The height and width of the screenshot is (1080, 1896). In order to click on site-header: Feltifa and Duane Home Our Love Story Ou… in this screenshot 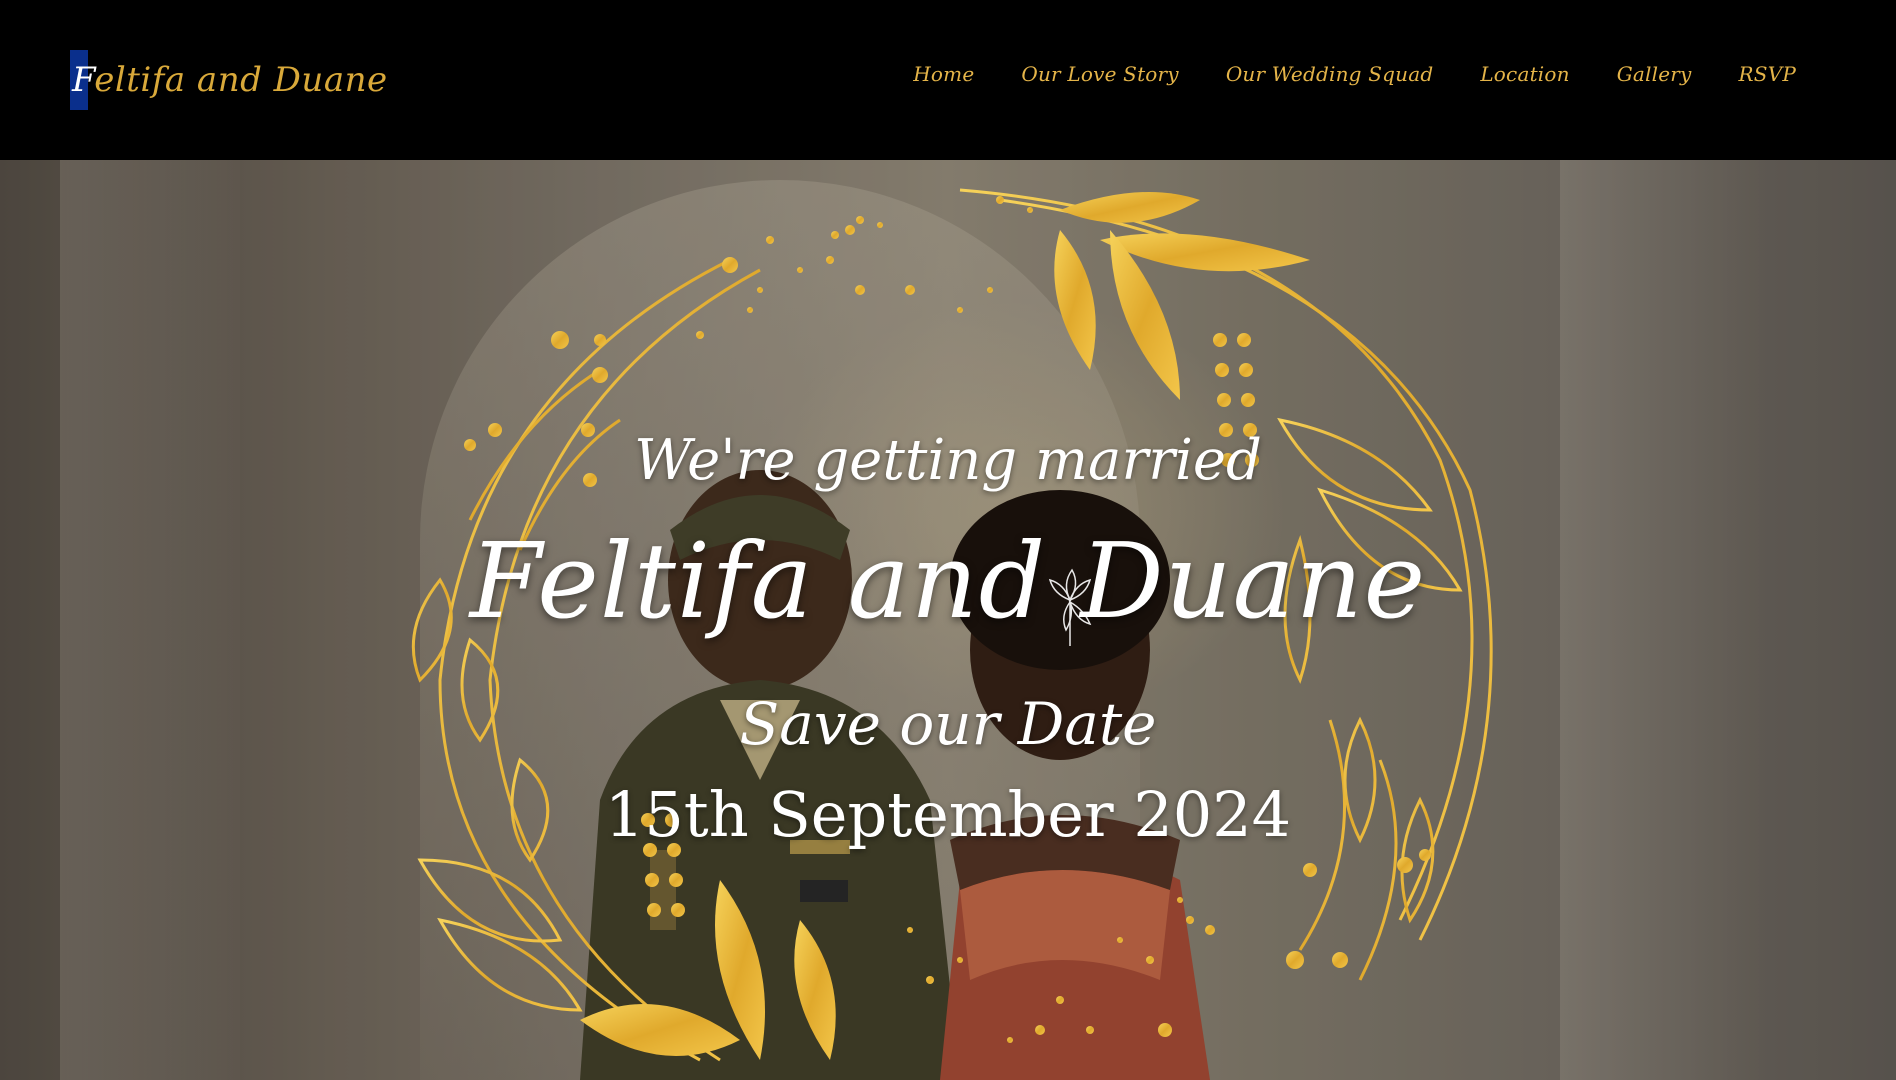, I will do `click(948, 80)`.